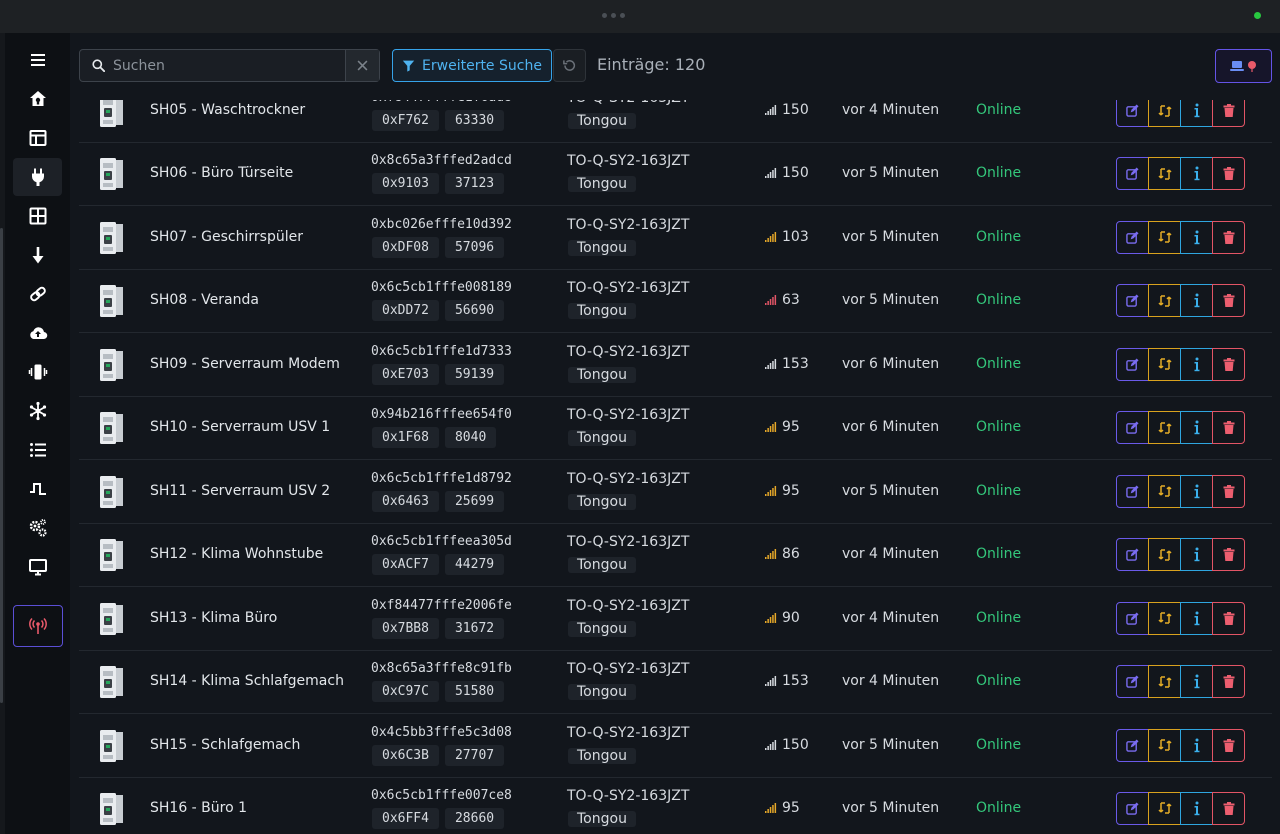 This screenshot has width=1280, height=834. What do you see at coordinates (362, 65) in the screenshot?
I see `clear-search-button` at bounding box center [362, 65].